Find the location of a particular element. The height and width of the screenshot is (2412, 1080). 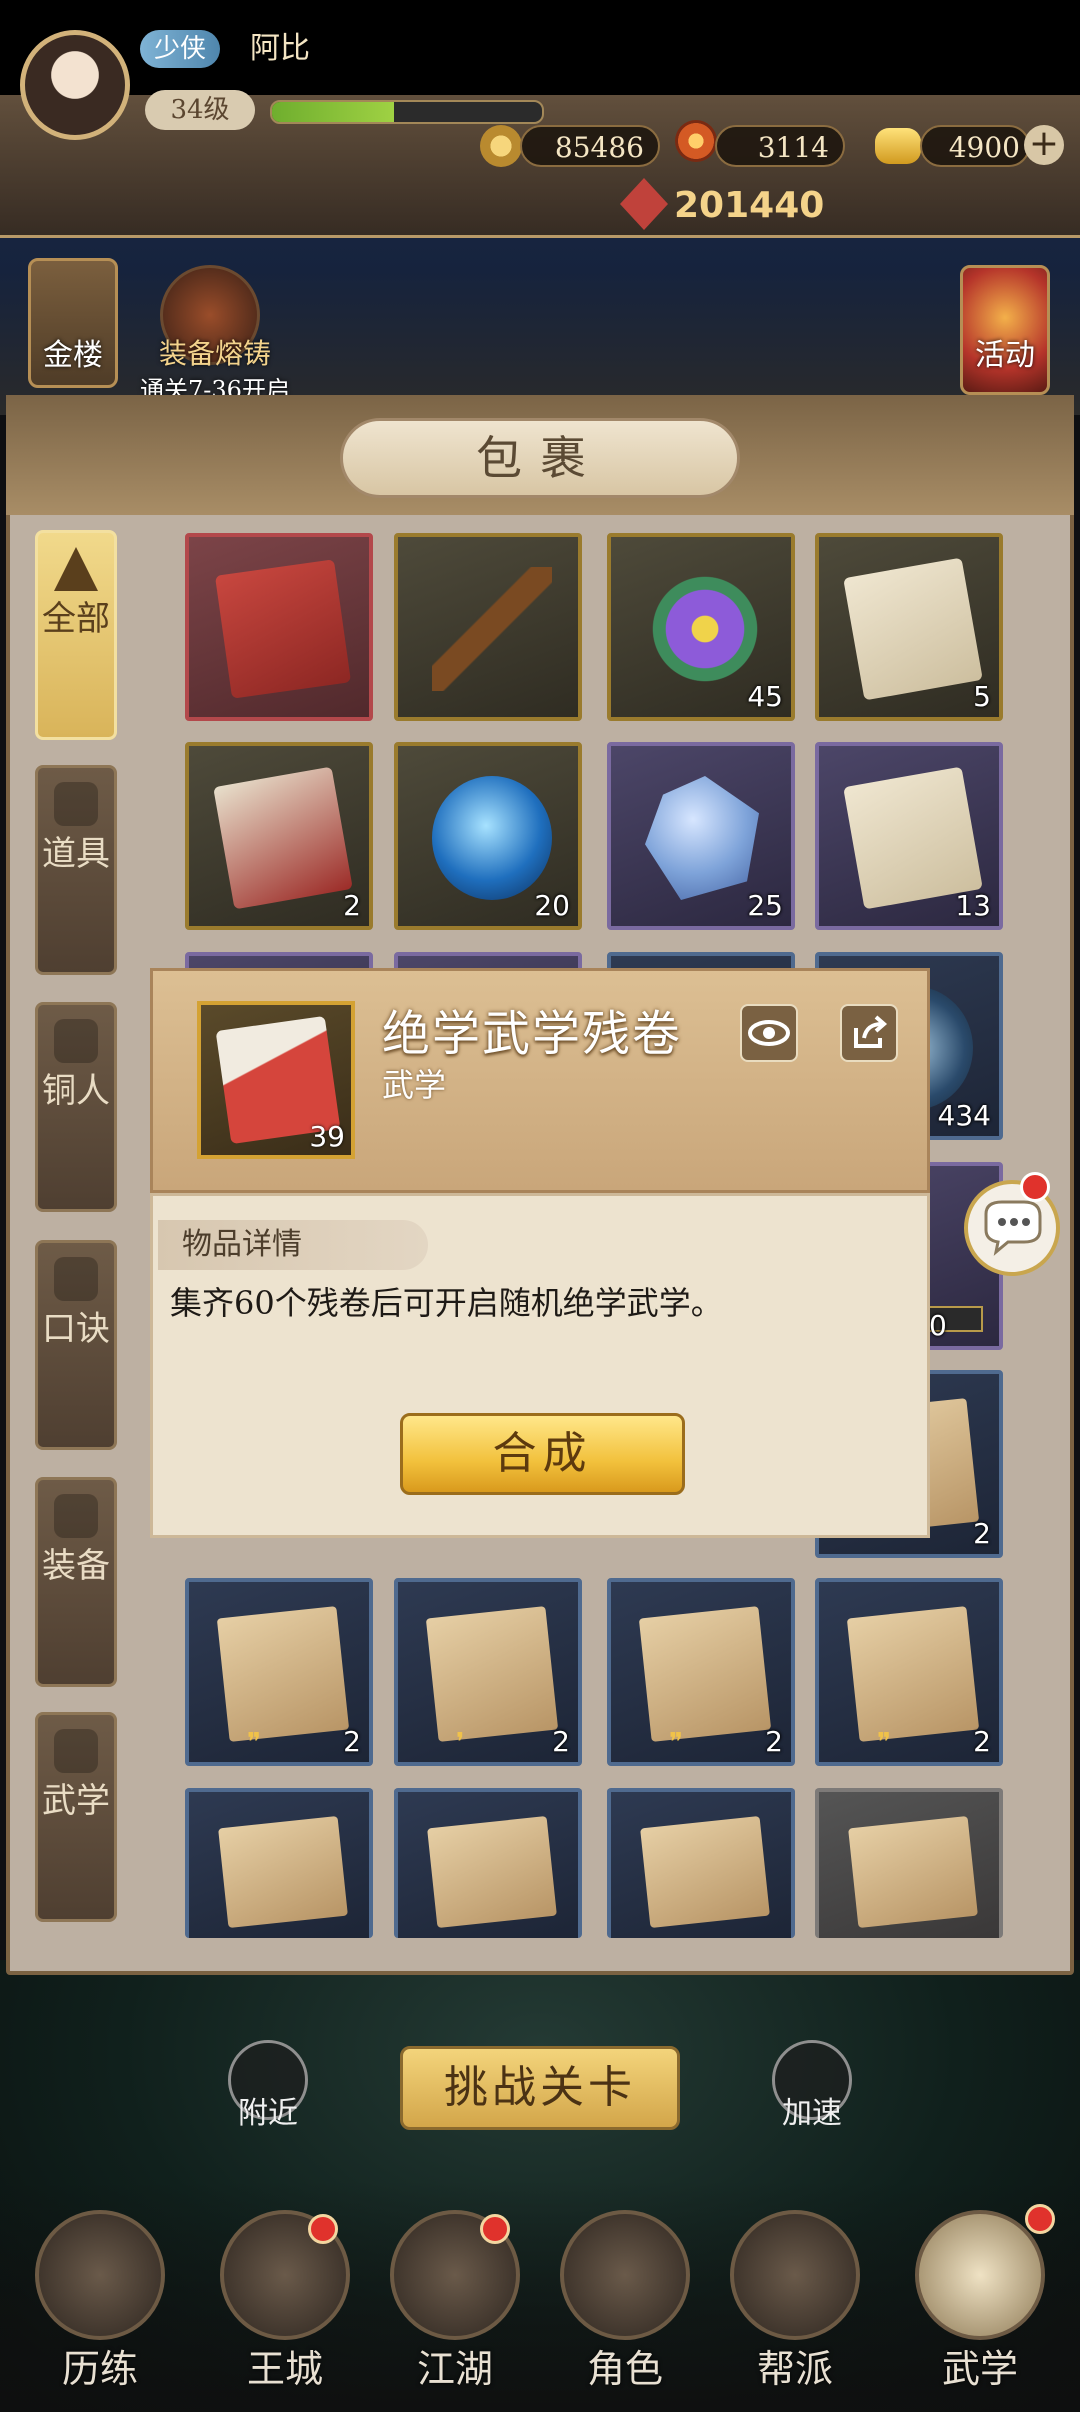

inventory-slot: 13 is located at coordinates (909, 836).